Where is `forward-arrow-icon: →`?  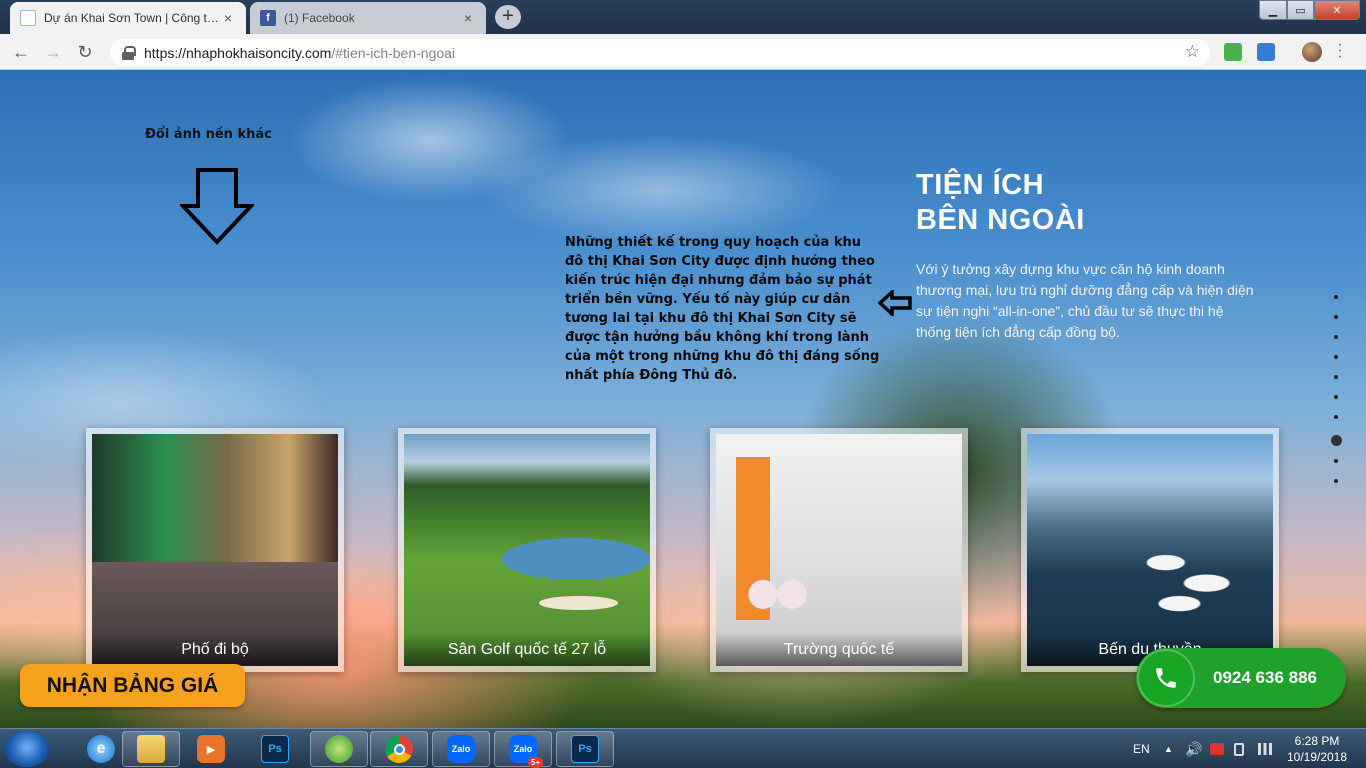
forward-arrow-icon: → is located at coordinates (53, 52).